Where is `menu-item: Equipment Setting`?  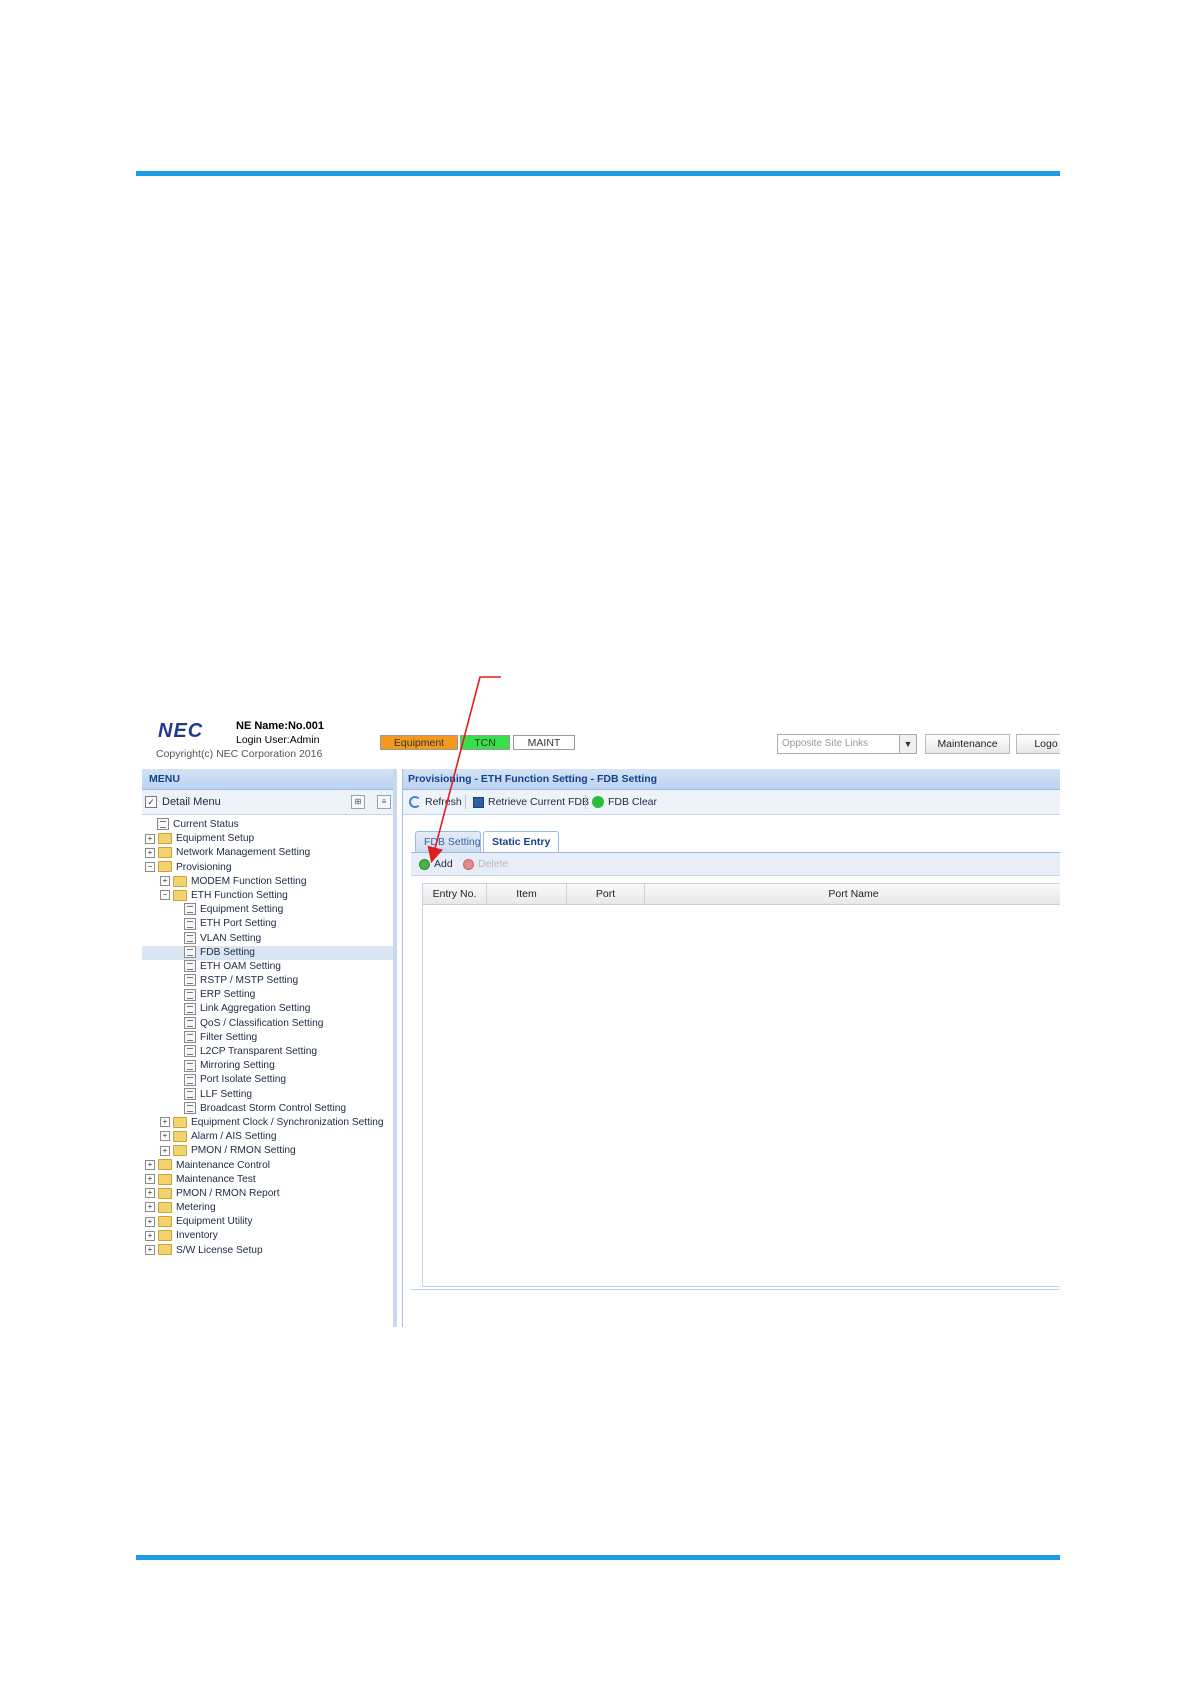
menu-item: Equipment Setting is located at coordinates (267, 910).